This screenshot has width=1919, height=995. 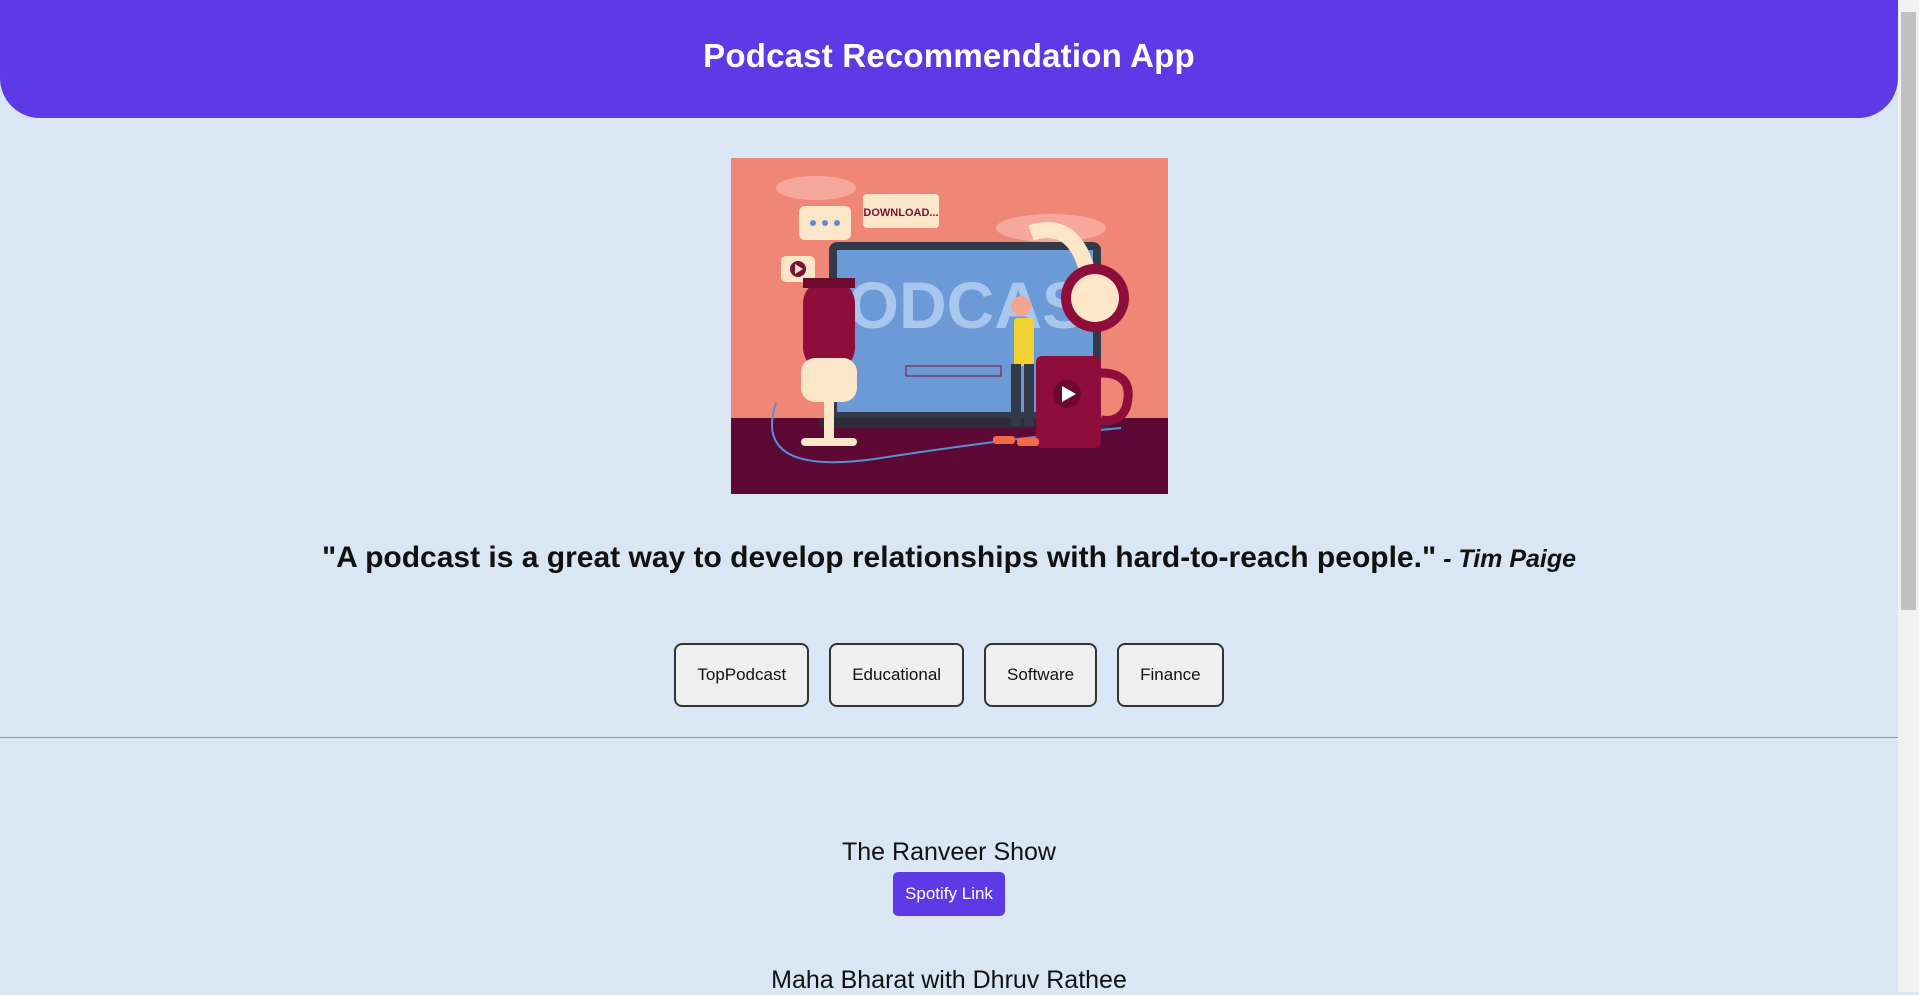 I want to click on quote-author: - Tim Paige, so click(x=1506, y=559).